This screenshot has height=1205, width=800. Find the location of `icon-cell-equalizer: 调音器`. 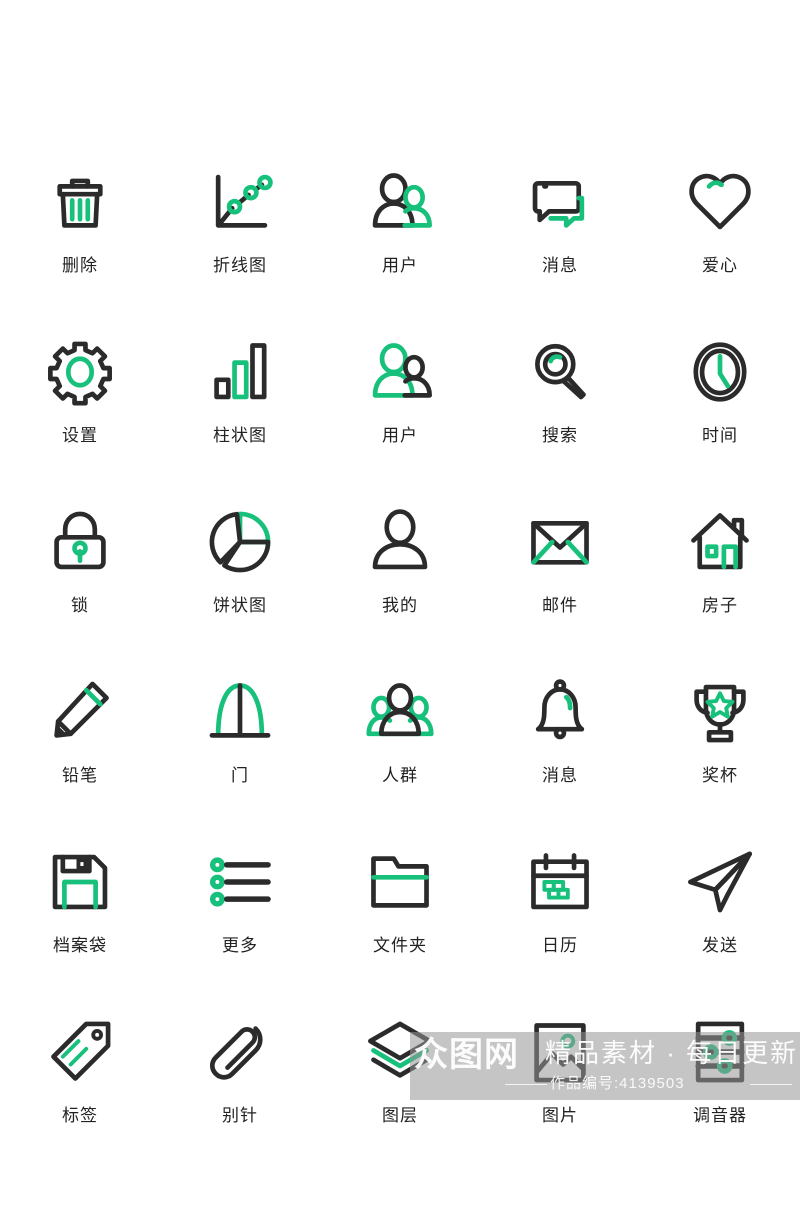

icon-cell-equalizer: 调音器 is located at coordinates (720, 1080).